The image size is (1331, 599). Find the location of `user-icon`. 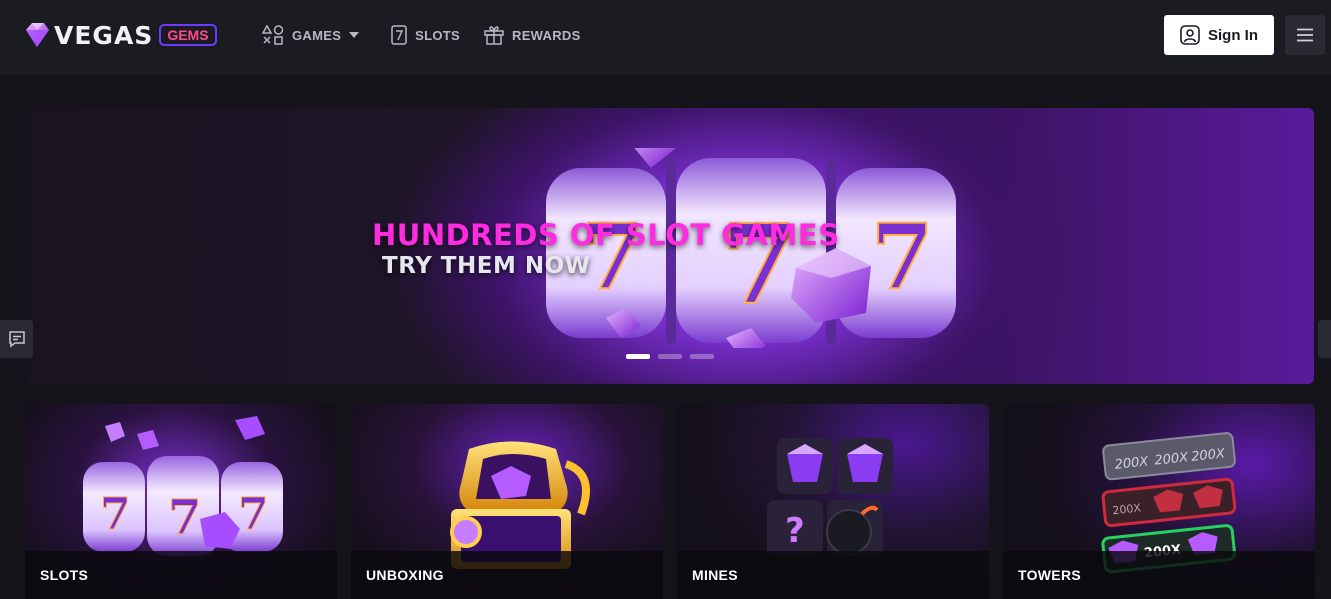

user-icon is located at coordinates (1190, 35).